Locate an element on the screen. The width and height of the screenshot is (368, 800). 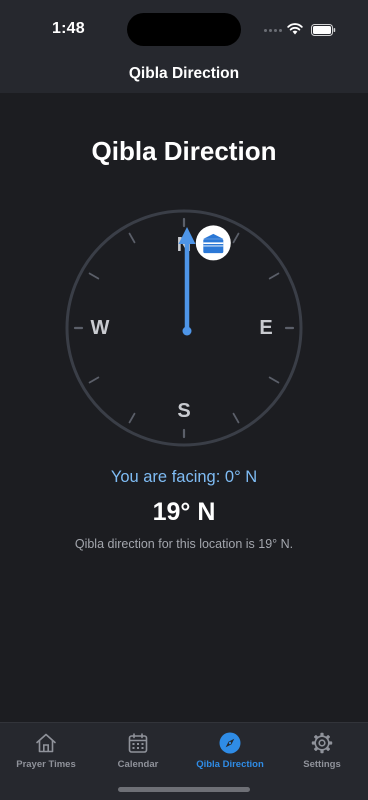
tab-calendar: Calendar is located at coordinates (138, 750).